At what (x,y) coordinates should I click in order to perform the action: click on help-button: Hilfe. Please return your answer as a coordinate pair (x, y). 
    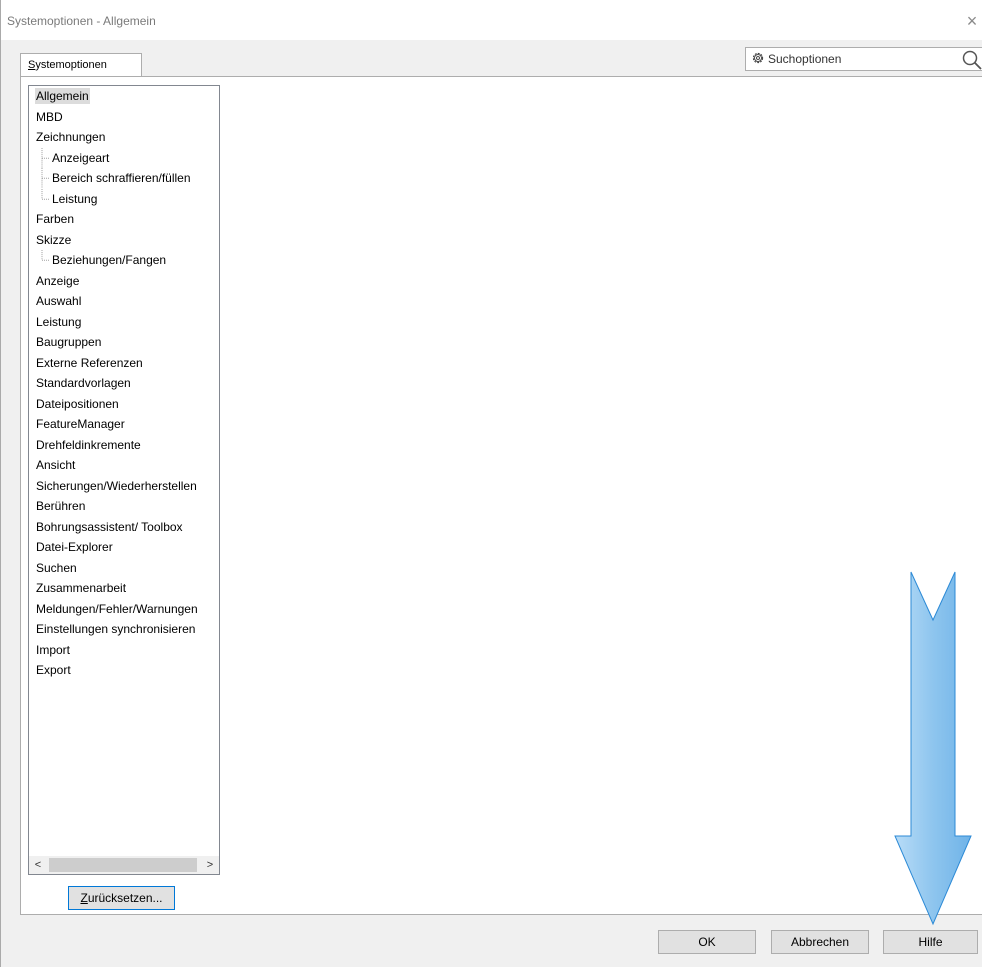
    Looking at the image, I should click on (930, 942).